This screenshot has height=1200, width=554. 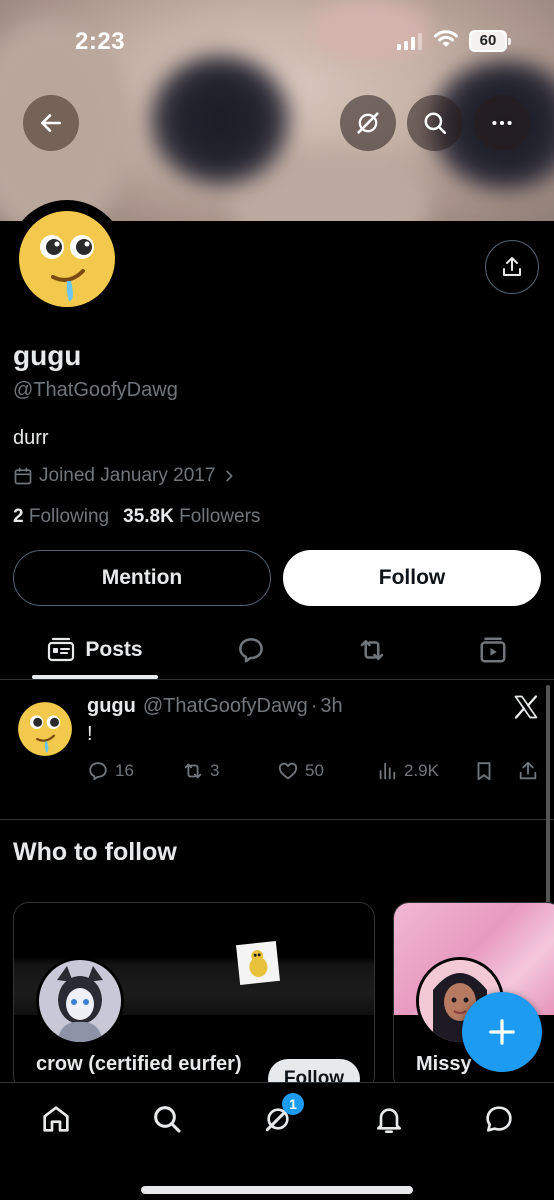 What do you see at coordinates (220, 516) in the screenshot?
I see `followers-label: Followers` at bounding box center [220, 516].